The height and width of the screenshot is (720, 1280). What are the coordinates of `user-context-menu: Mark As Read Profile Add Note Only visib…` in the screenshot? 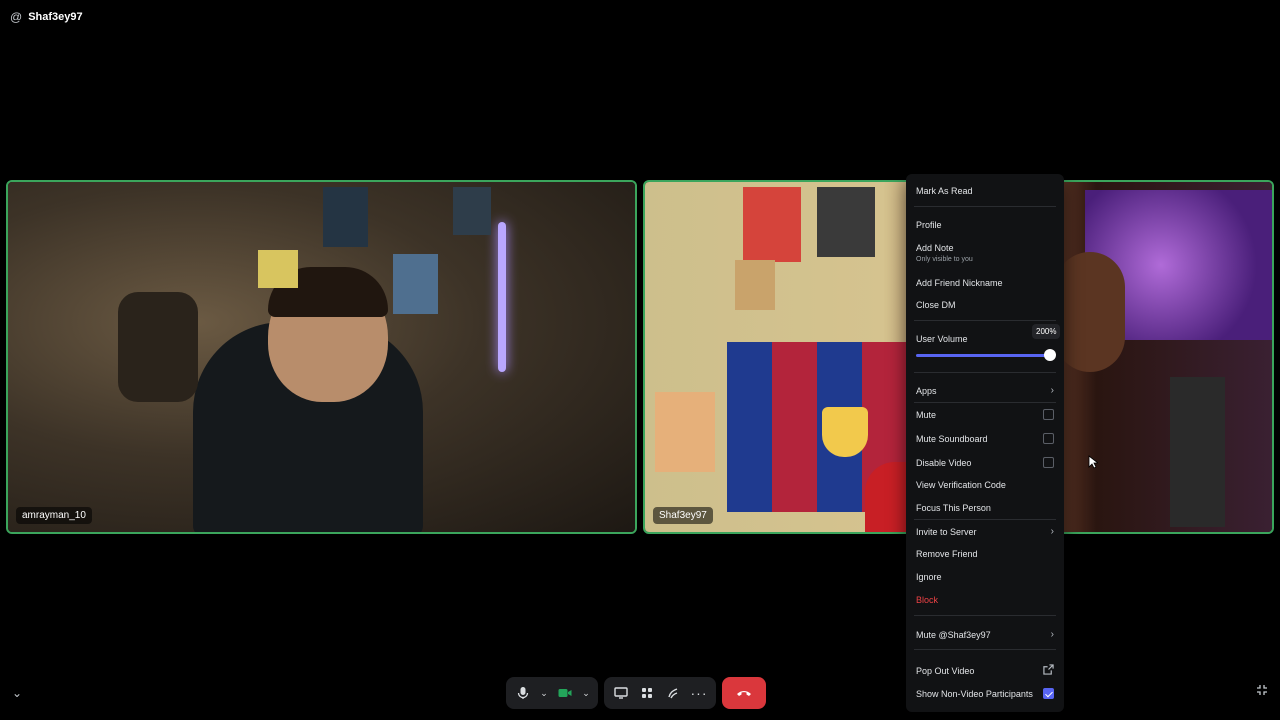 It's located at (985, 443).